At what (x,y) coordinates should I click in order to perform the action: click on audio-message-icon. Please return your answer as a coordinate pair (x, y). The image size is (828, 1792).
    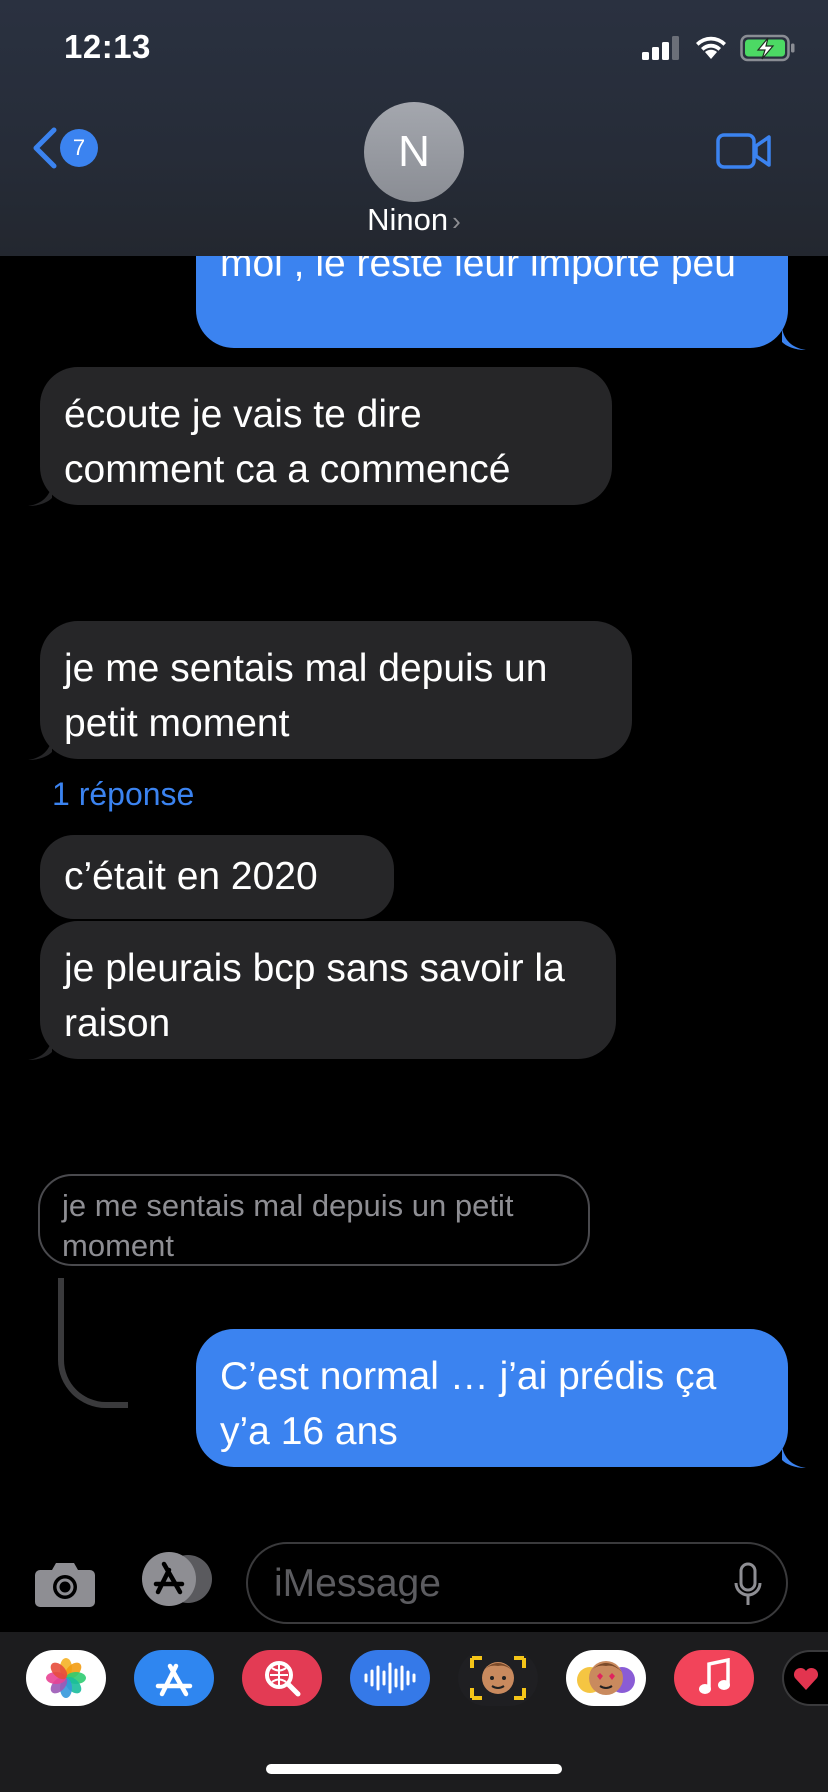
    Looking at the image, I should click on (390, 1678).